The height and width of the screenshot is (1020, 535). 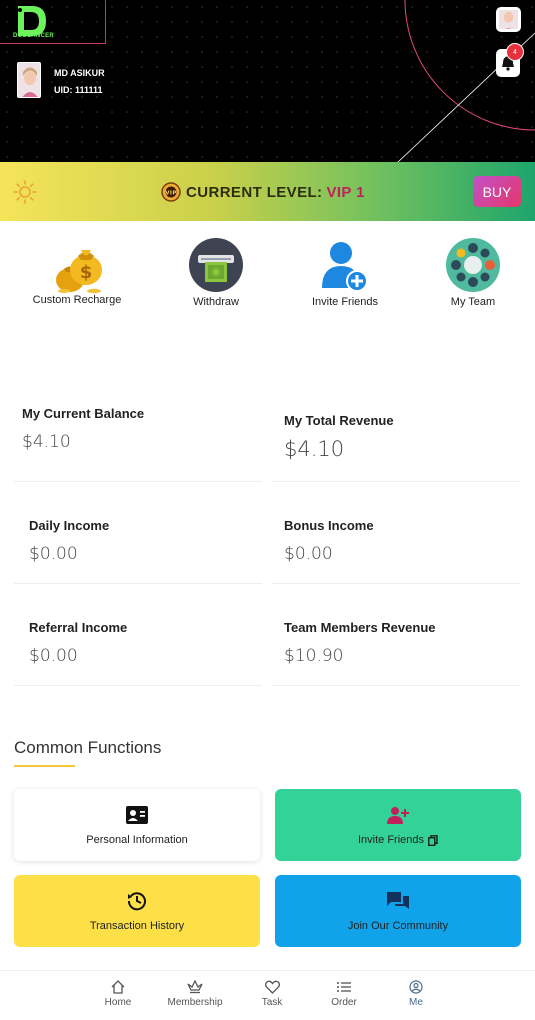 What do you see at coordinates (138, 551) in the screenshot?
I see `stat-daily-income: Daily Income $0.00` at bounding box center [138, 551].